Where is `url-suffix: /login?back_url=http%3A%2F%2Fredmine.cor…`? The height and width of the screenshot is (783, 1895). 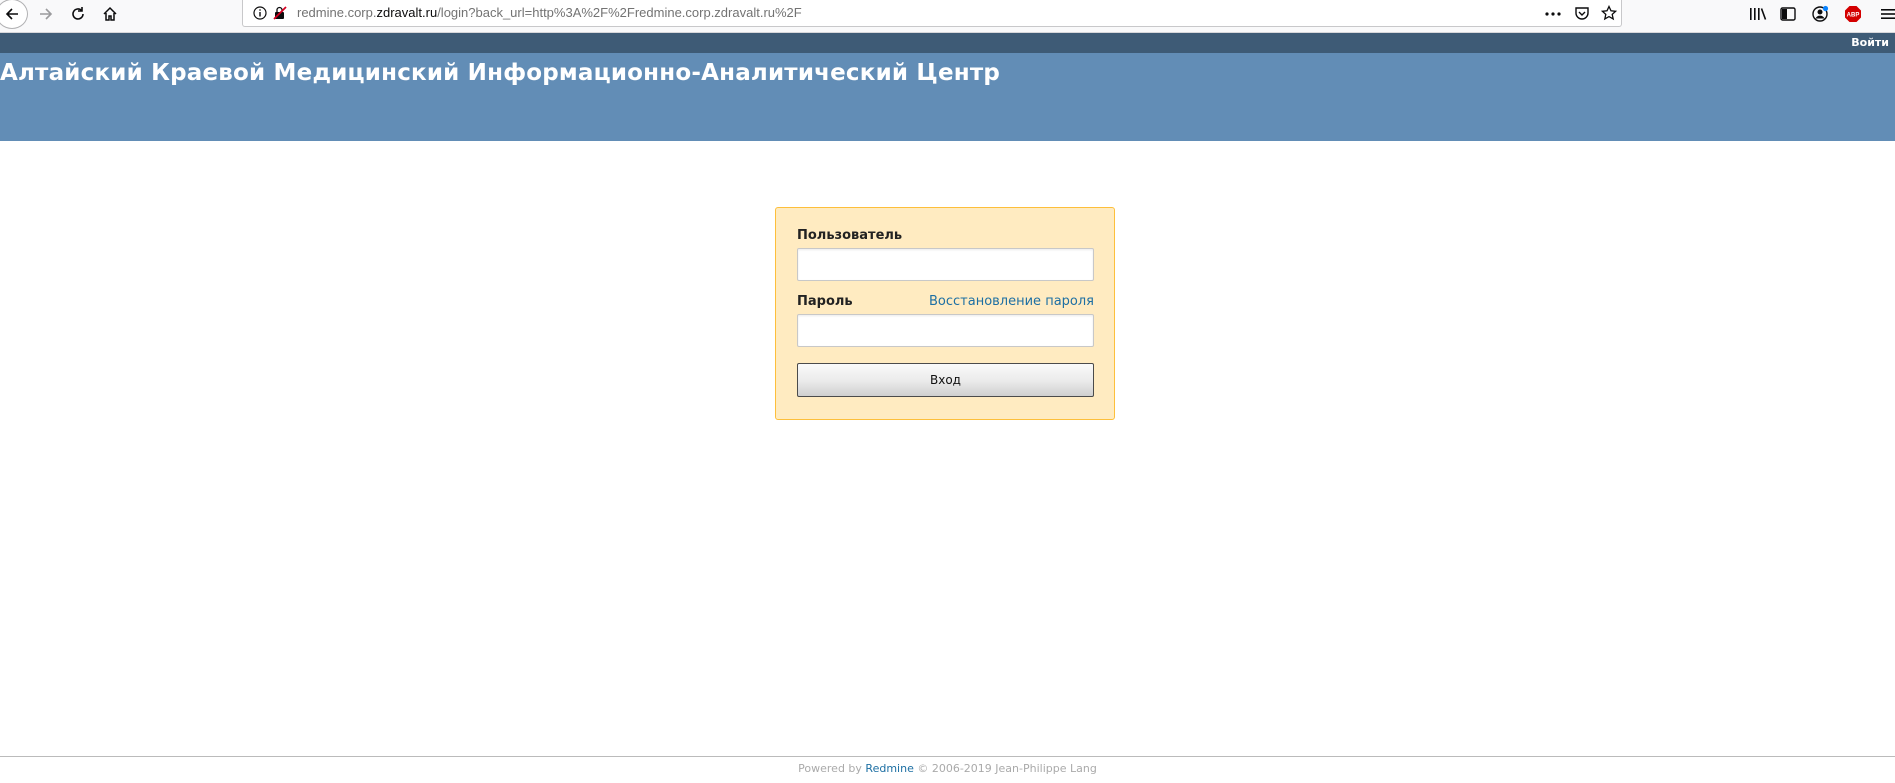
url-suffix: /login?back_url=http%3A%2F%2Fredmine.cor… is located at coordinates (619, 12).